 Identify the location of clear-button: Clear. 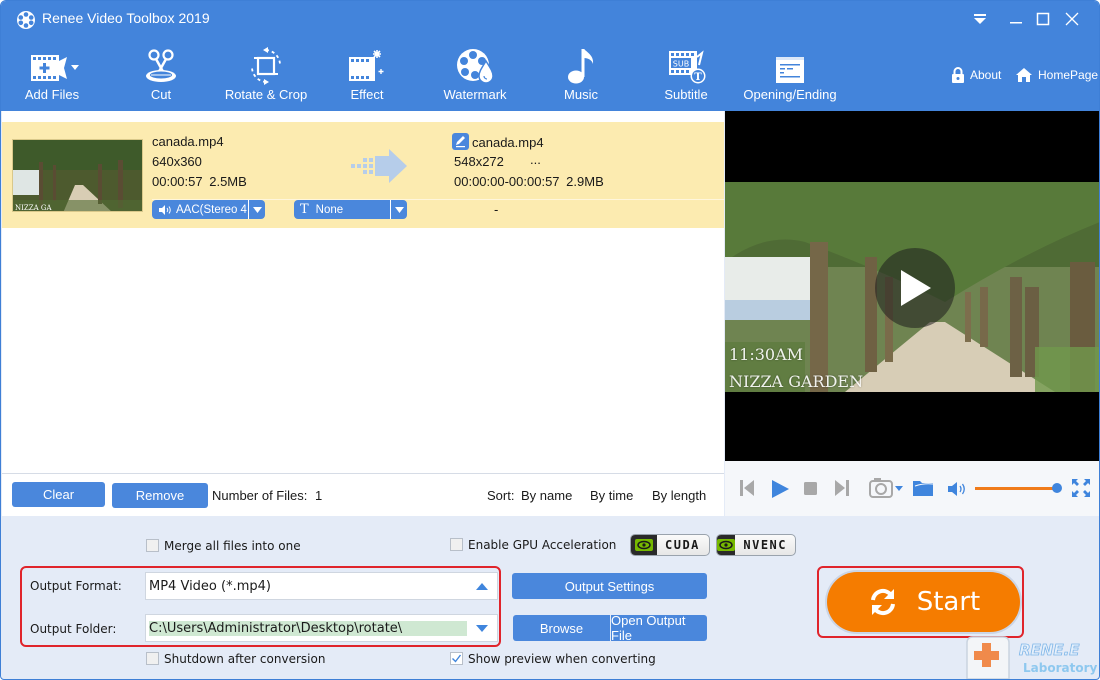
(58, 494).